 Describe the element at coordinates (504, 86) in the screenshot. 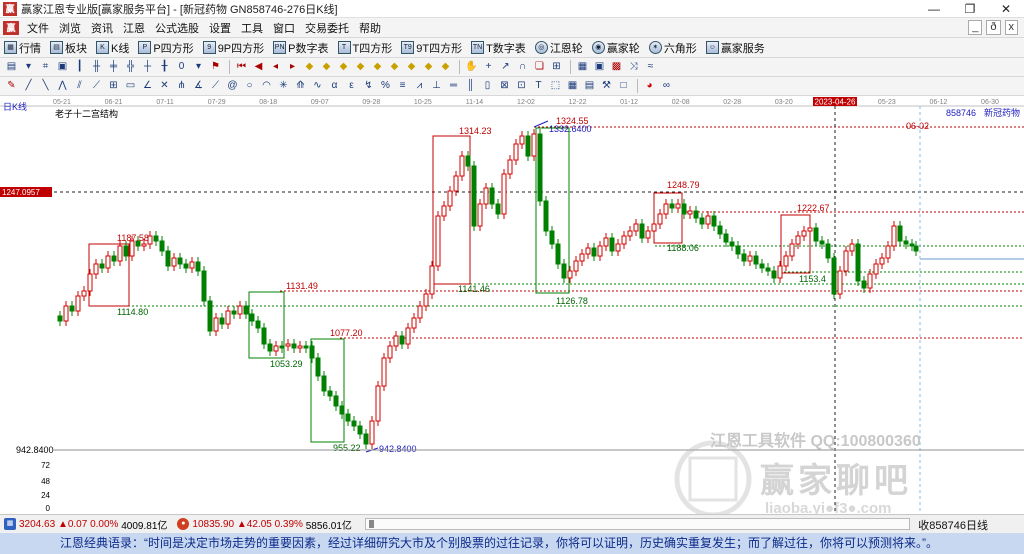

I see `gannbox-icon: ⊠` at that location.